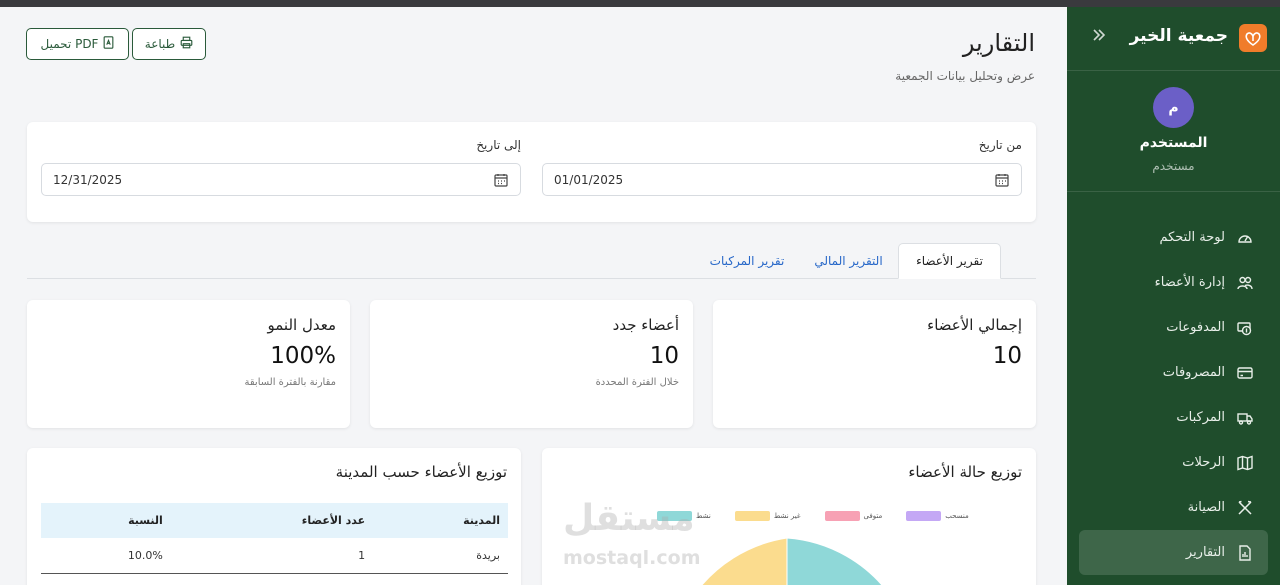  What do you see at coordinates (1245, 418) in the screenshot?
I see `truck-icon` at bounding box center [1245, 418].